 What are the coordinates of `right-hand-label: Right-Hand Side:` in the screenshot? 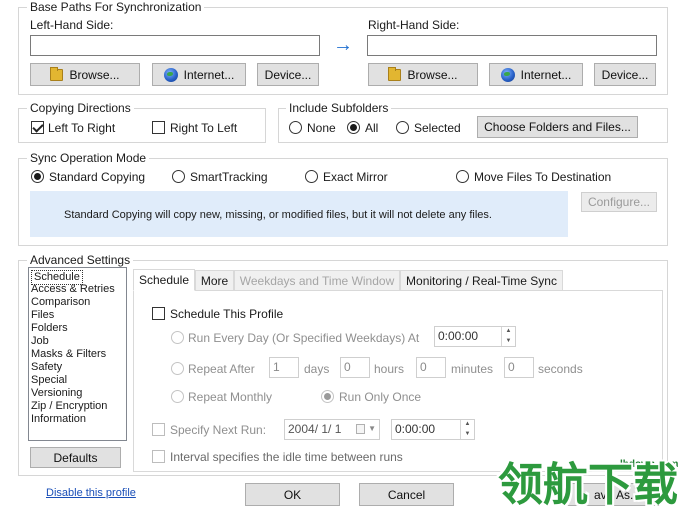 It's located at (414, 25).